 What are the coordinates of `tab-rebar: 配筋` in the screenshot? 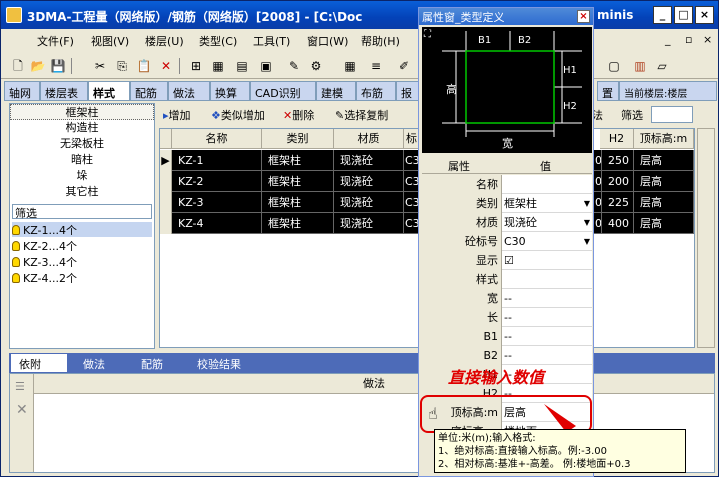 It's located at (149, 91).